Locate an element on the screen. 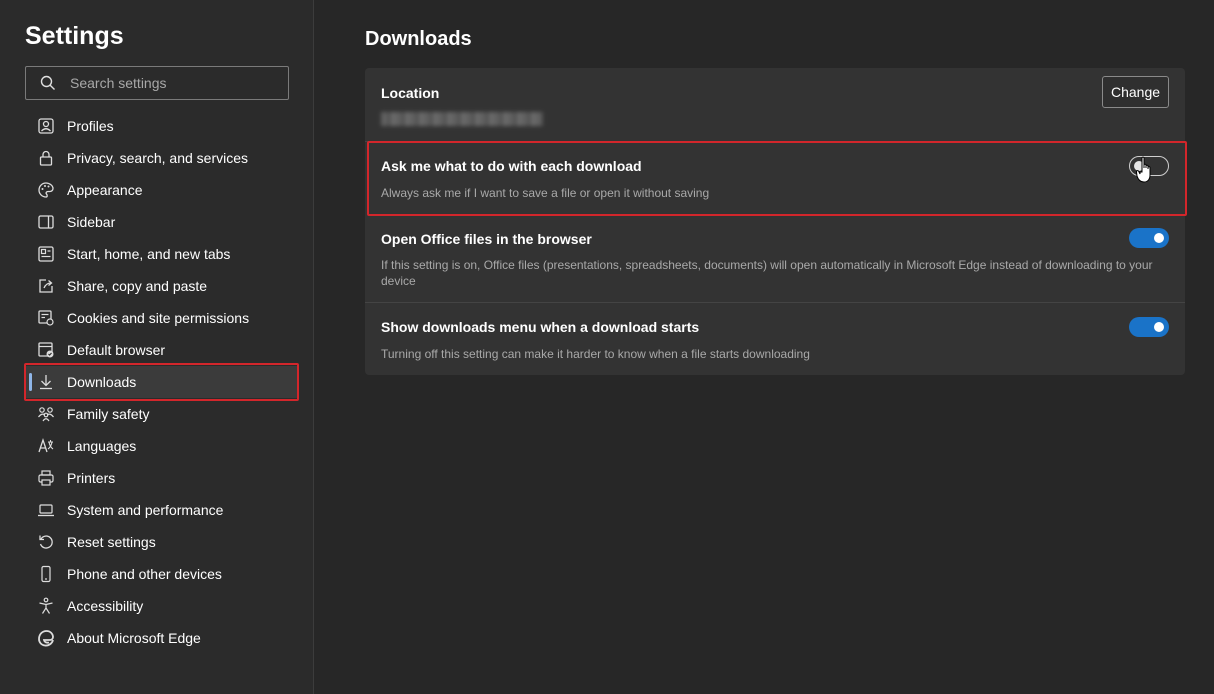 This screenshot has width=1214, height=694. setting-title: Open Office files in the browser is located at coordinates (486, 239).